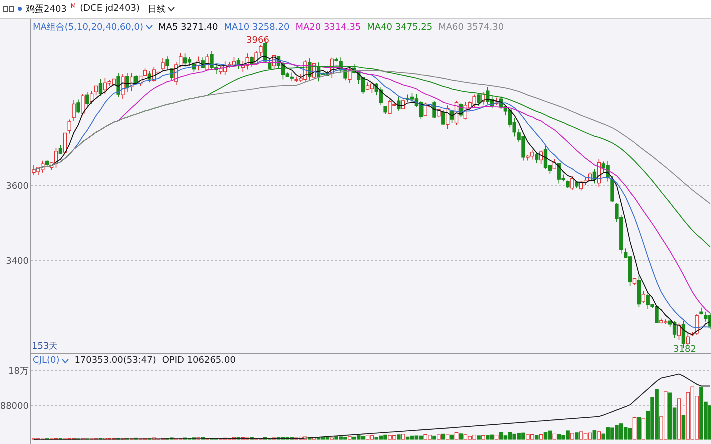 This screenshot has height=444, width=711. I want to click on legend-value: MA20 3314.35, so click(329, 27).